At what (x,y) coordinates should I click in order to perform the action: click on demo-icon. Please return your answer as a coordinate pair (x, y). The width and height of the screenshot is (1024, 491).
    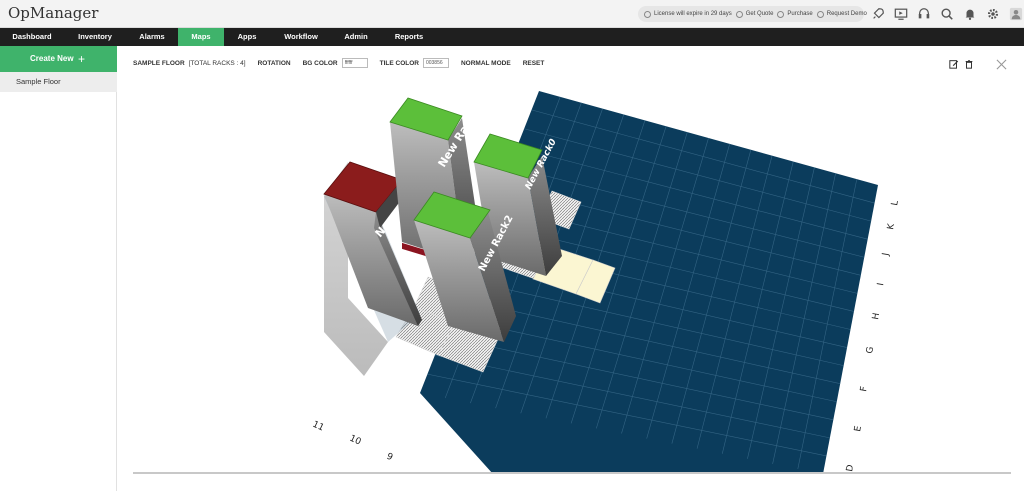
    Looking at the image, I should click on (820, 14).